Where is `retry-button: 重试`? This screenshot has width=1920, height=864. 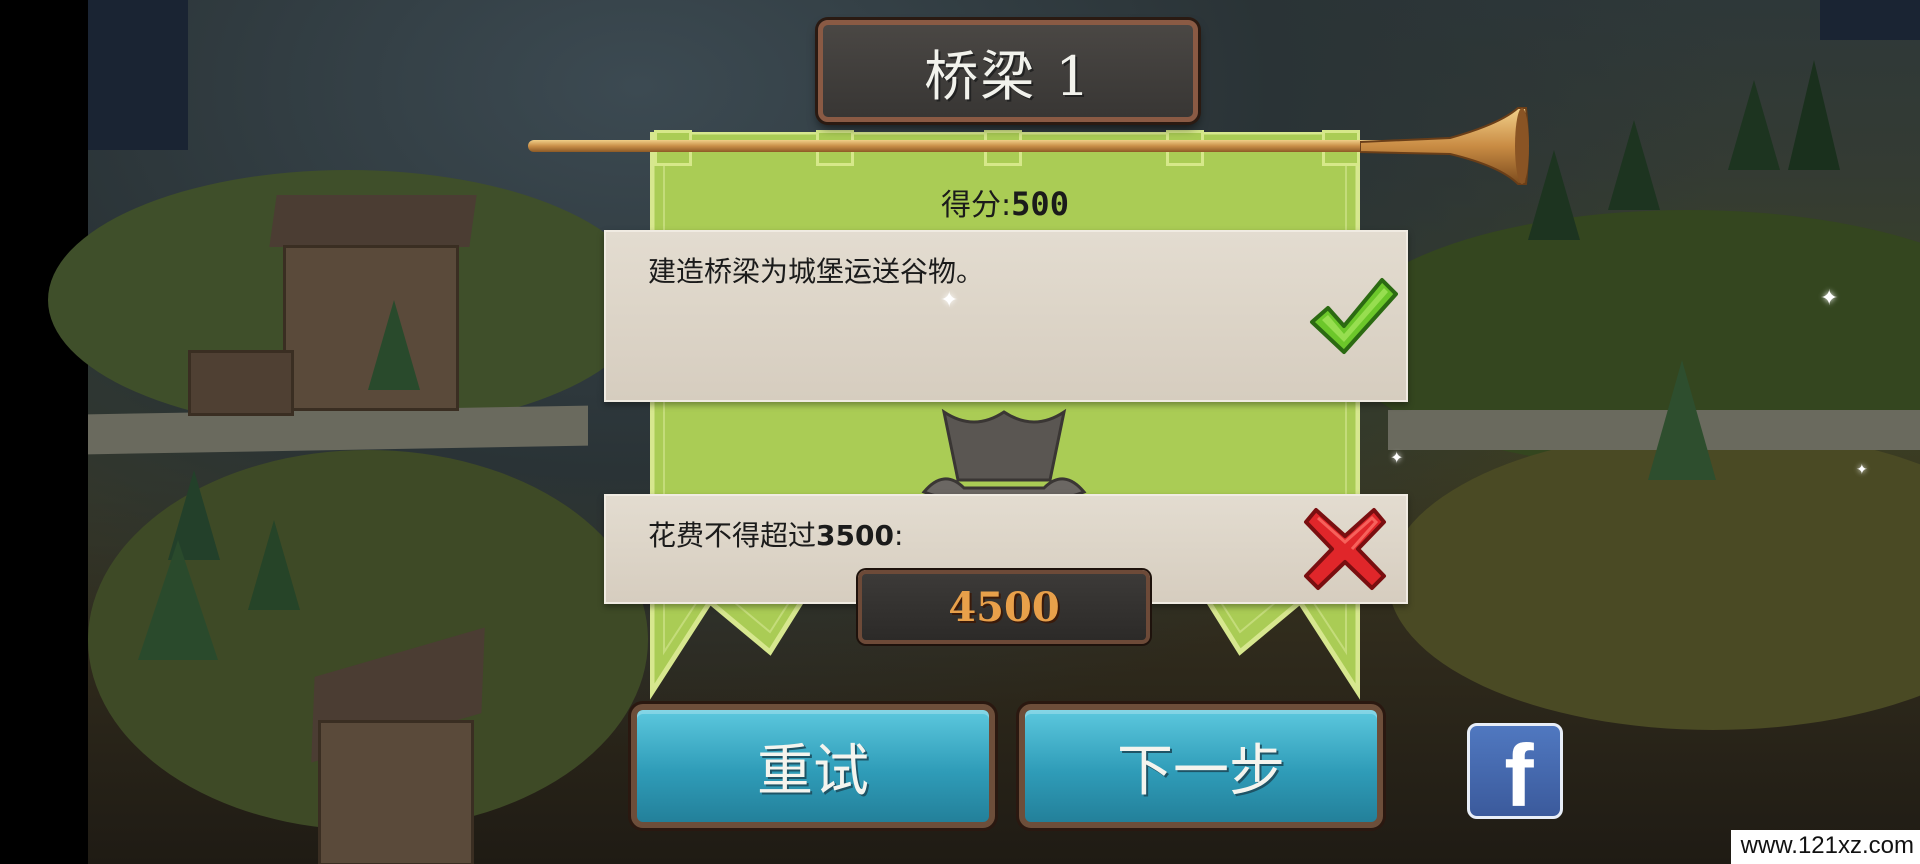 retry-button: 重试 is located at coordinates (813, 766).